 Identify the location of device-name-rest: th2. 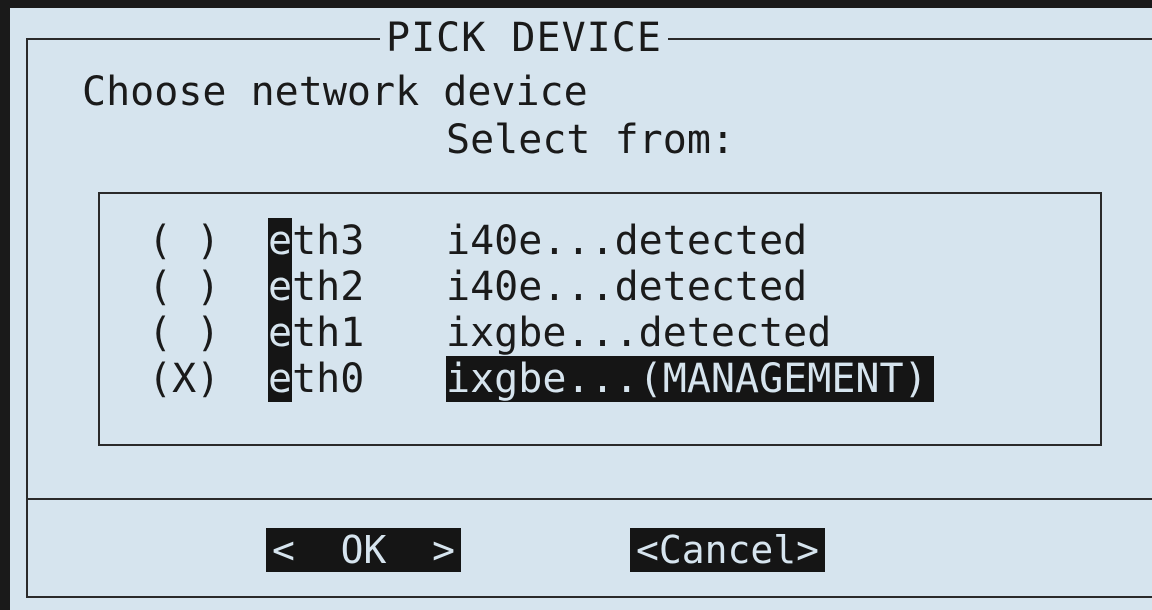
(328, 287).